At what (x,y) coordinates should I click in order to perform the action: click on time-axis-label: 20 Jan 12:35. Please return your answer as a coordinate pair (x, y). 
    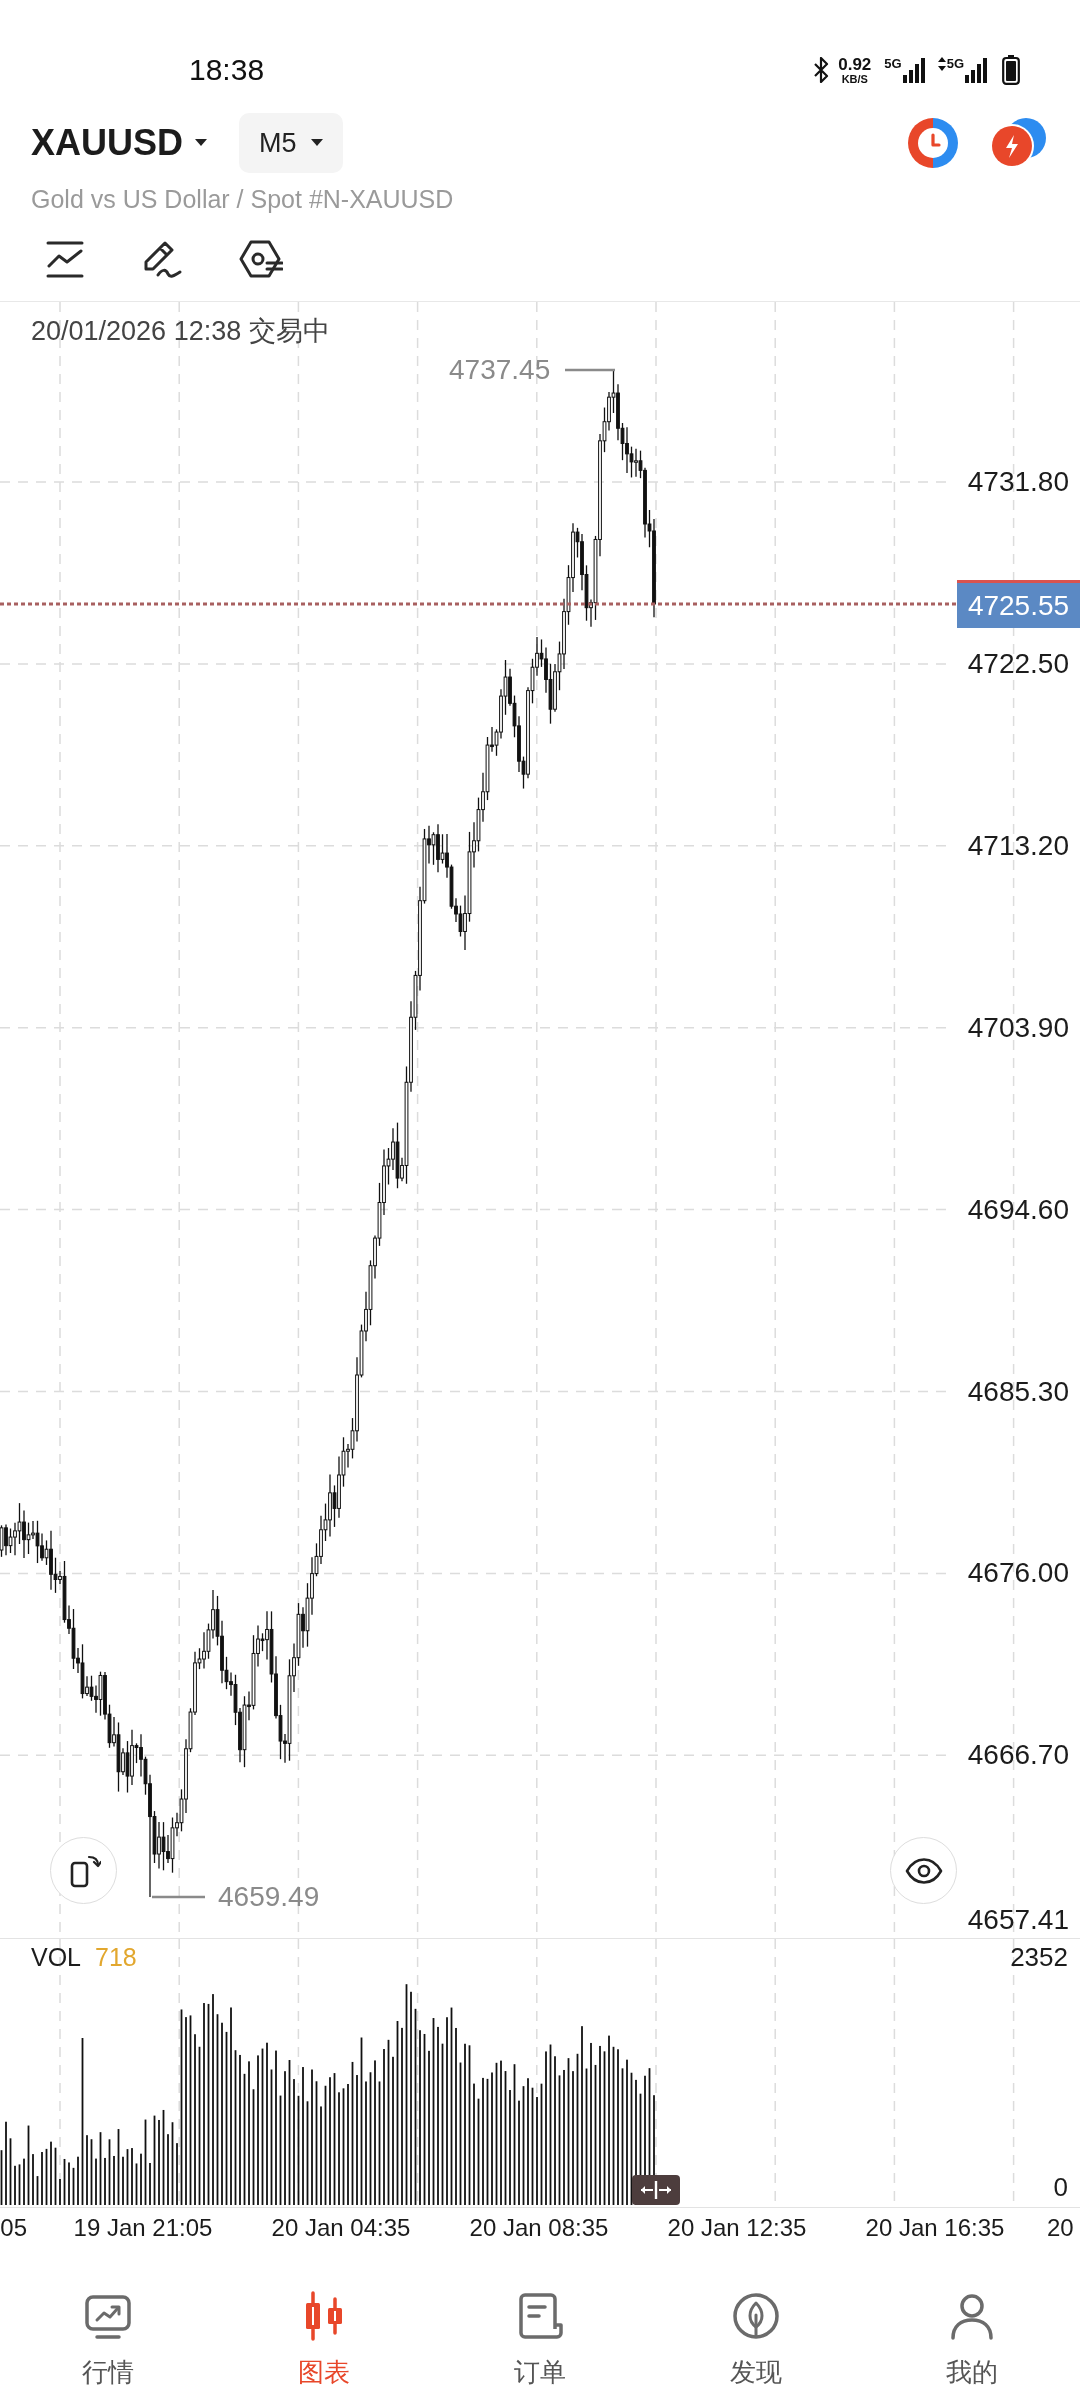
    Looking at the image, I should click on (737, 2228).